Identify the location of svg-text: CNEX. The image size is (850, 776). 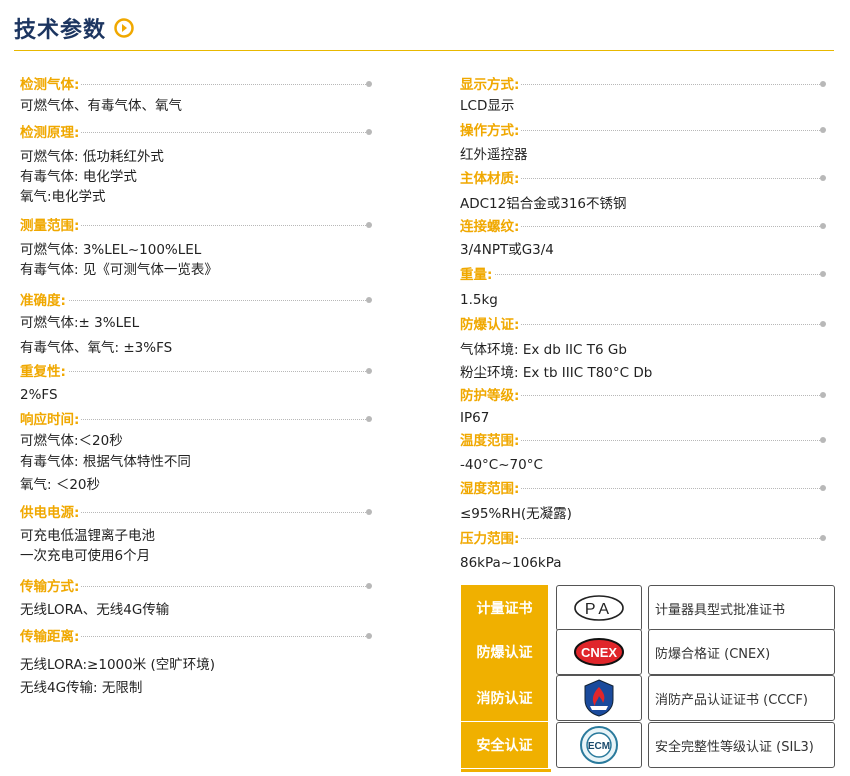
(599, 652).